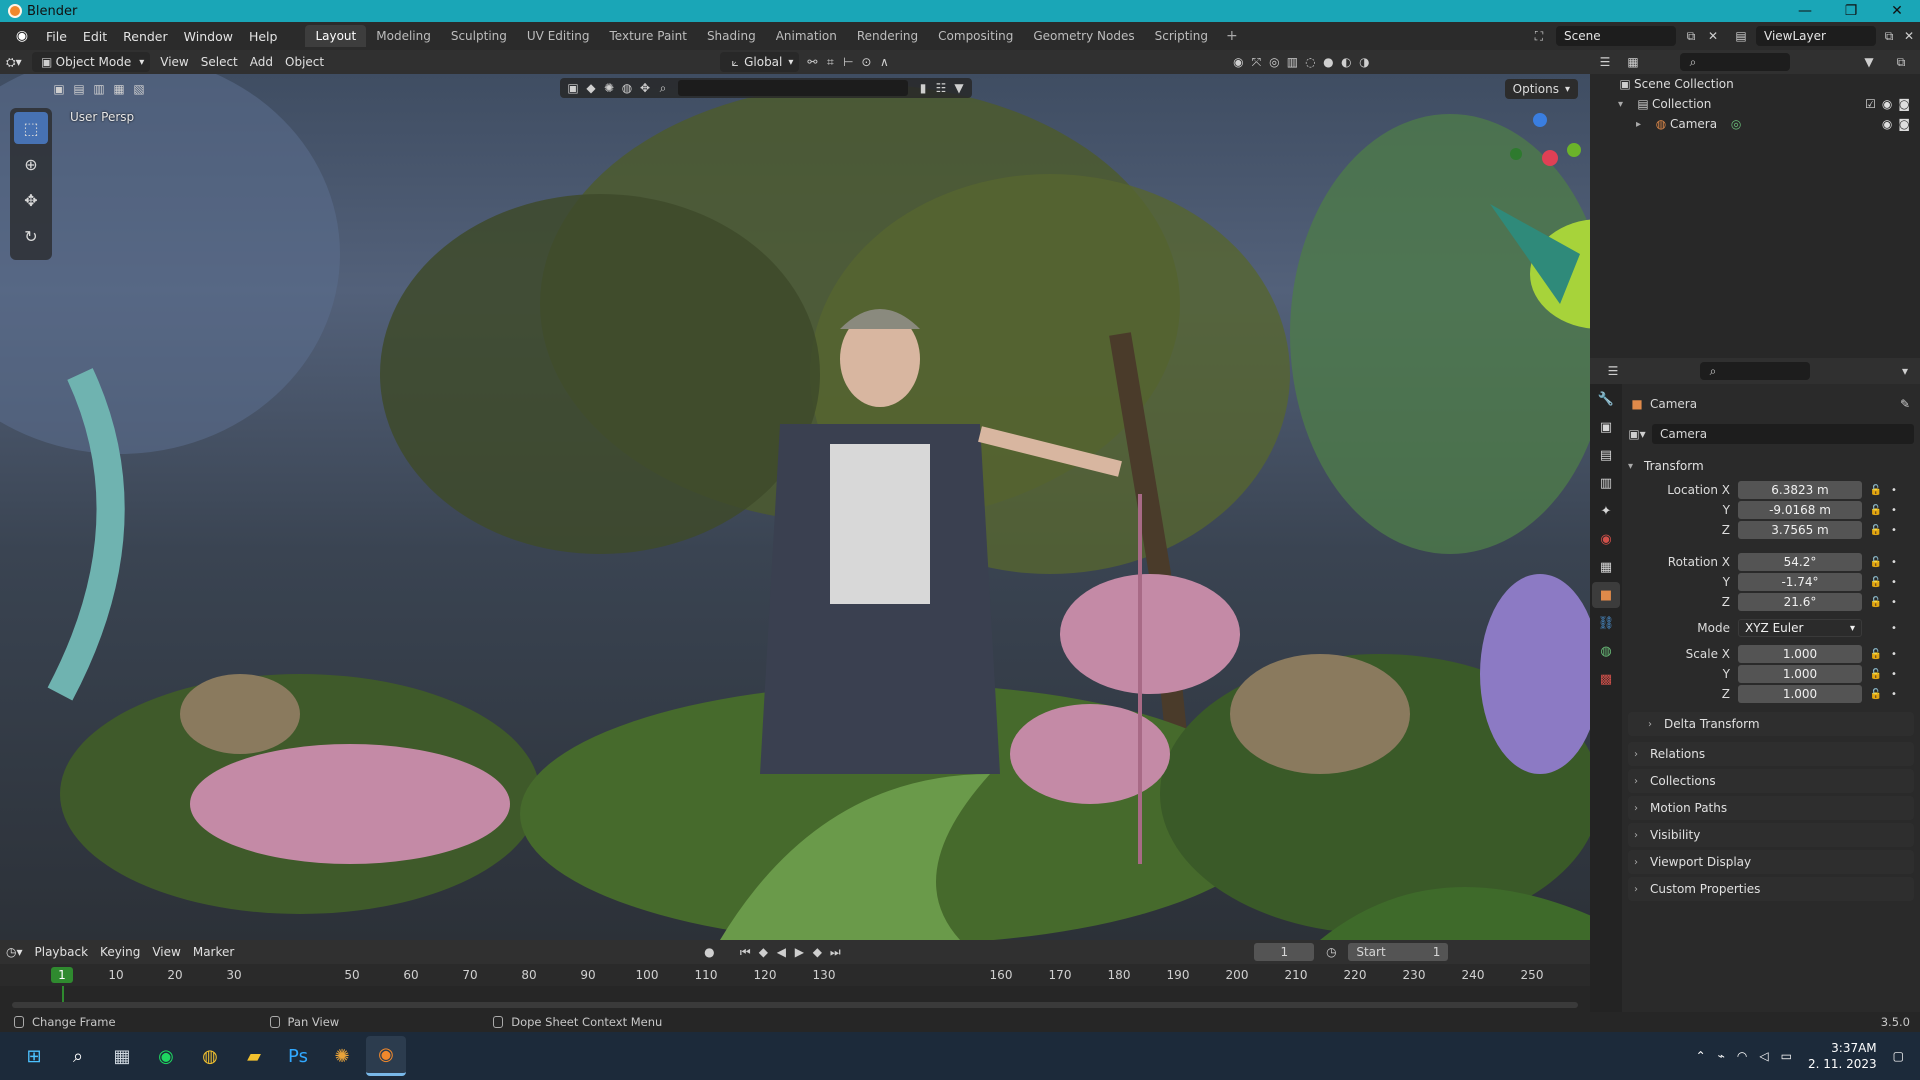  Describe the element at coordinates (1606, 623) in the screenshot. I see `constraints-tab-icon: ⛓` at that location.